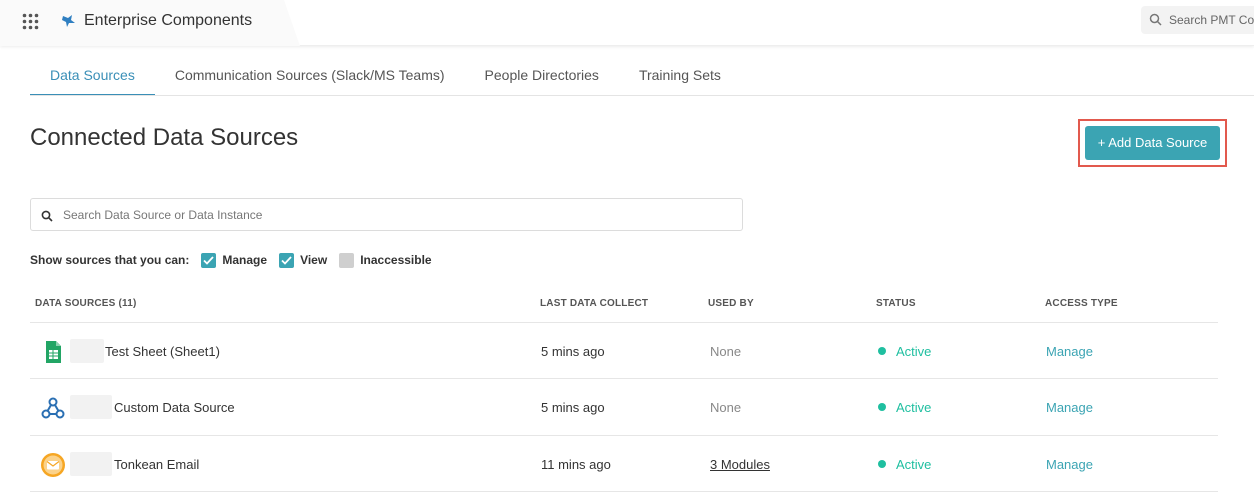 The width and height of the screenshot is (1254, 495). I want to click on filter-manage-checkbox: Manage, so click(234, 260).